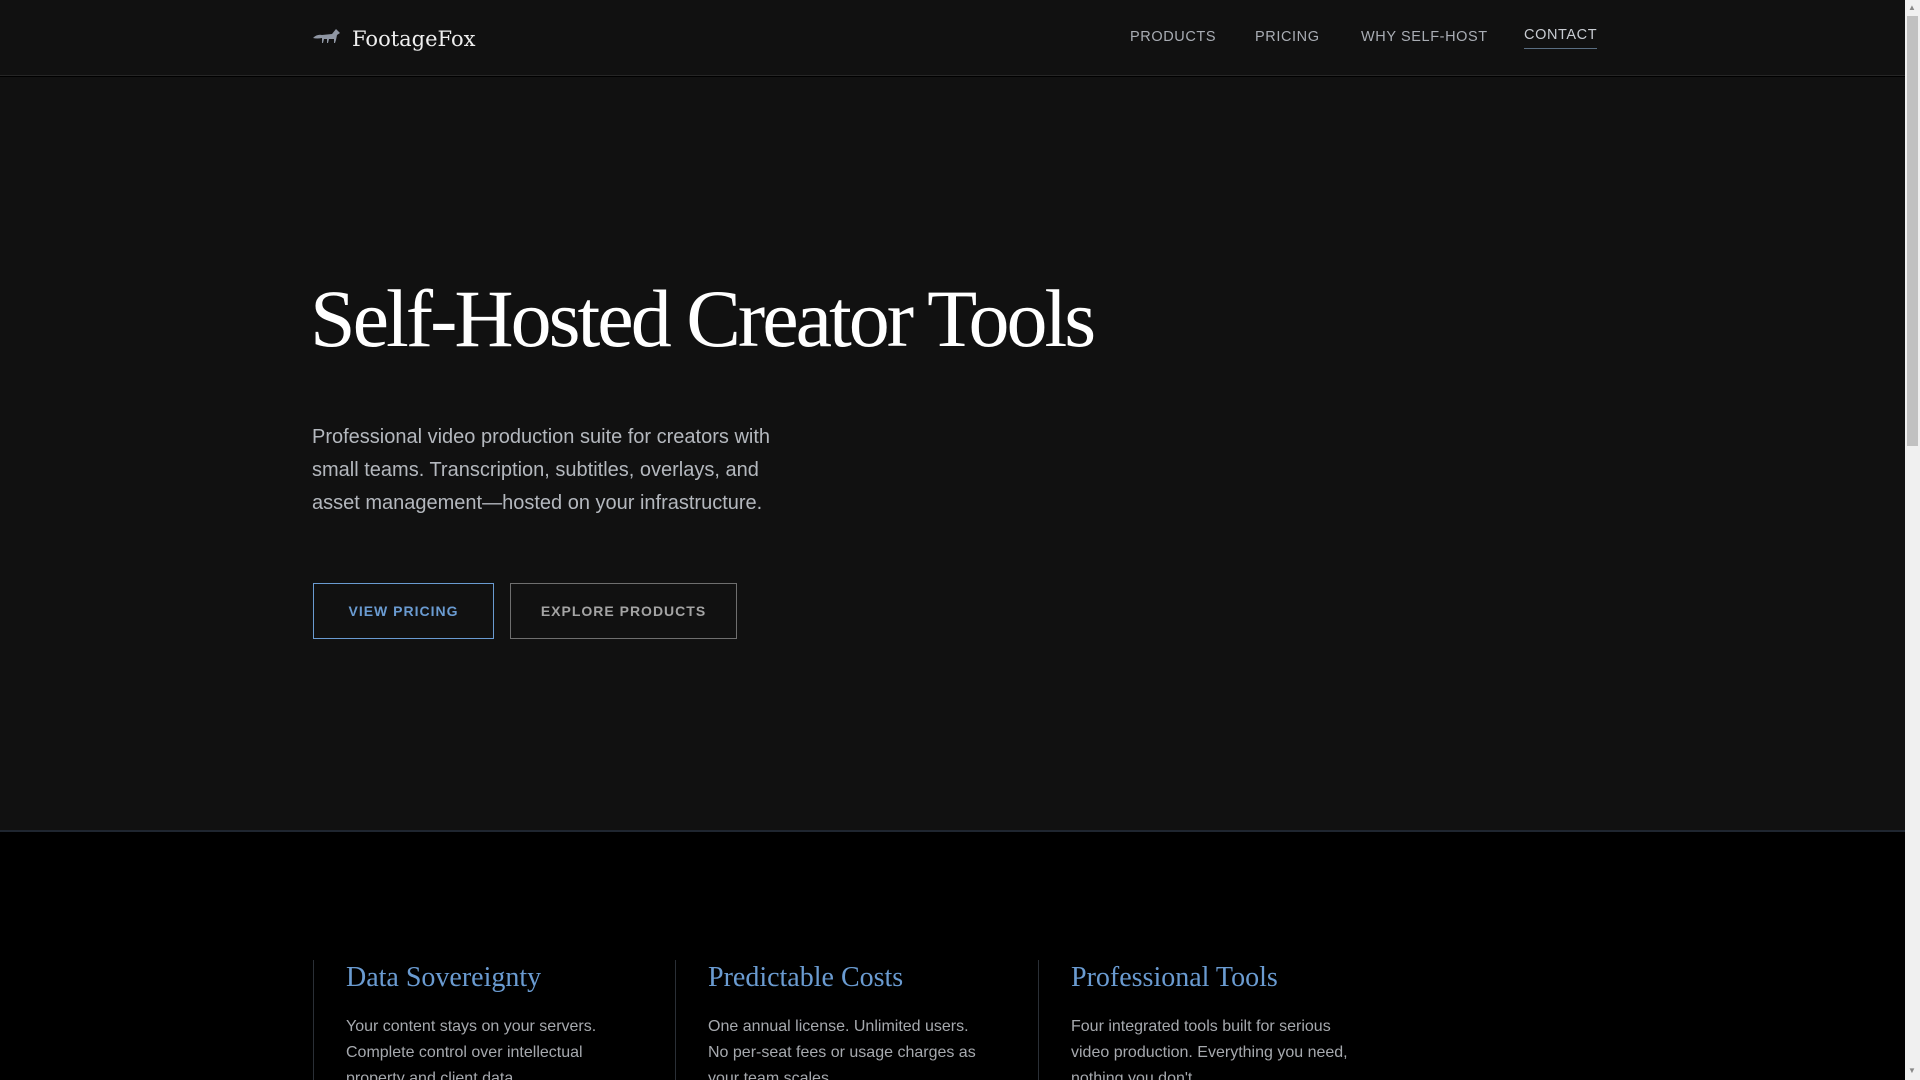 The image size is (1920, 1080). I want to click on scroll-down-icon: ▼, so click(1912, 1070).